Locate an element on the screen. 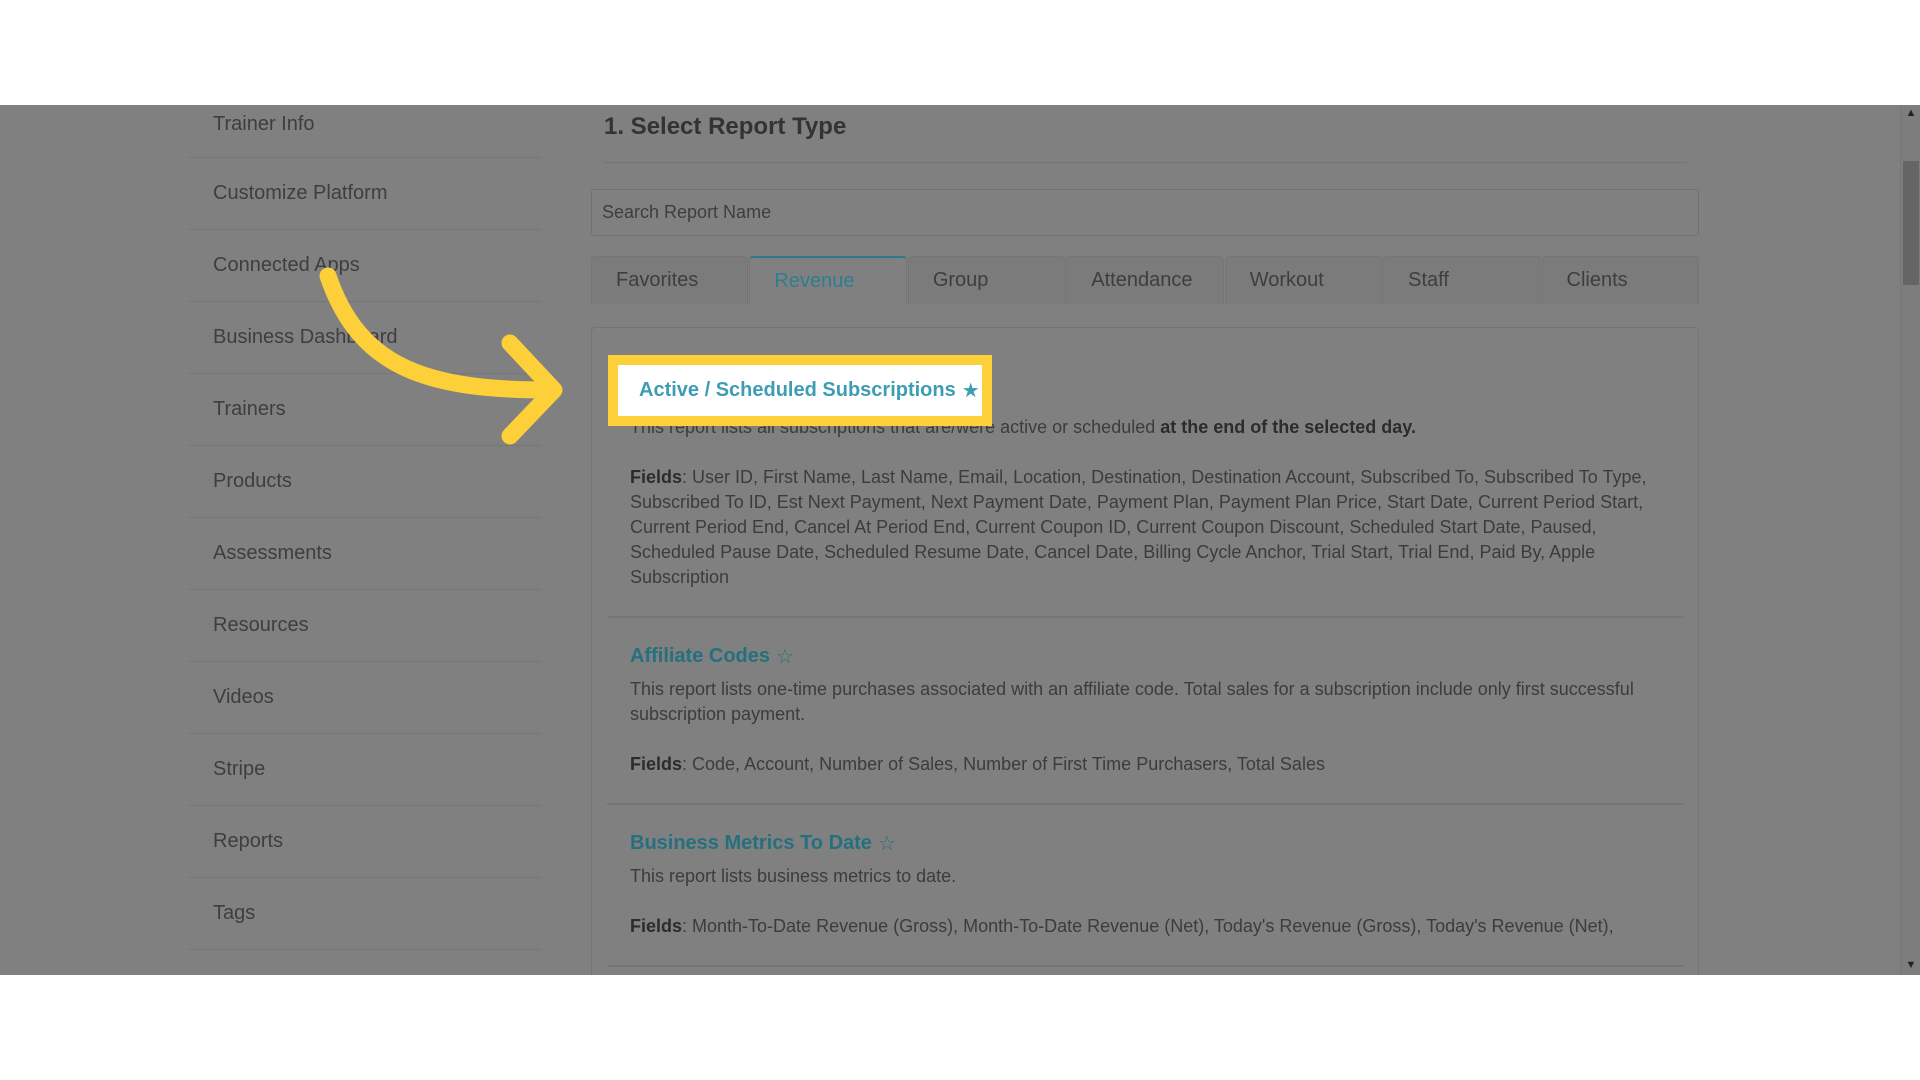 This screenshot has width=1920, height=1080. scrollbar-thumb is located at coordinates (1911, 223).